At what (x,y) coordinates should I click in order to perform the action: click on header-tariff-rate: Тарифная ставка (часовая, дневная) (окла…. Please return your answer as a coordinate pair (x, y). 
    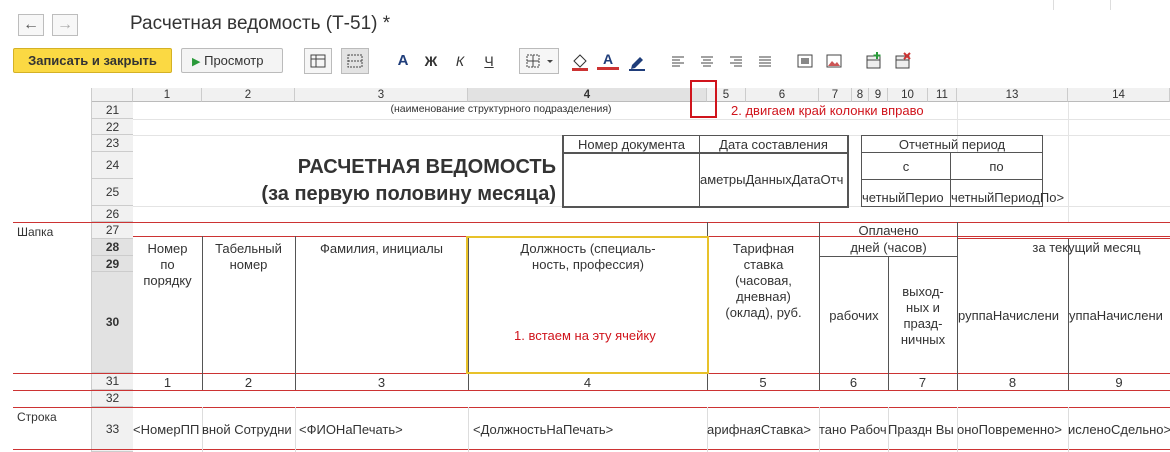
    Looking at the image, I should click on (763, 280).